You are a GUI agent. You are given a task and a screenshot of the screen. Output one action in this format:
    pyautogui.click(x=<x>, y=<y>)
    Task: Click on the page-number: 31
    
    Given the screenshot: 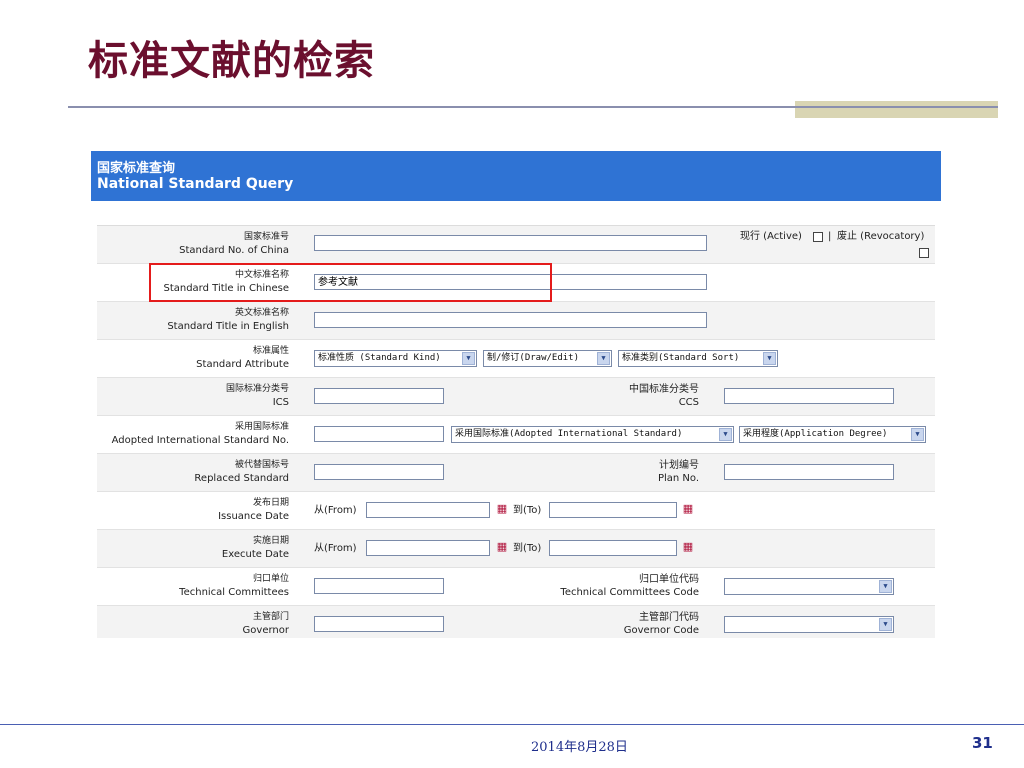 What is the action you would take?
    pyautogui.click(x=982, y=743)
    